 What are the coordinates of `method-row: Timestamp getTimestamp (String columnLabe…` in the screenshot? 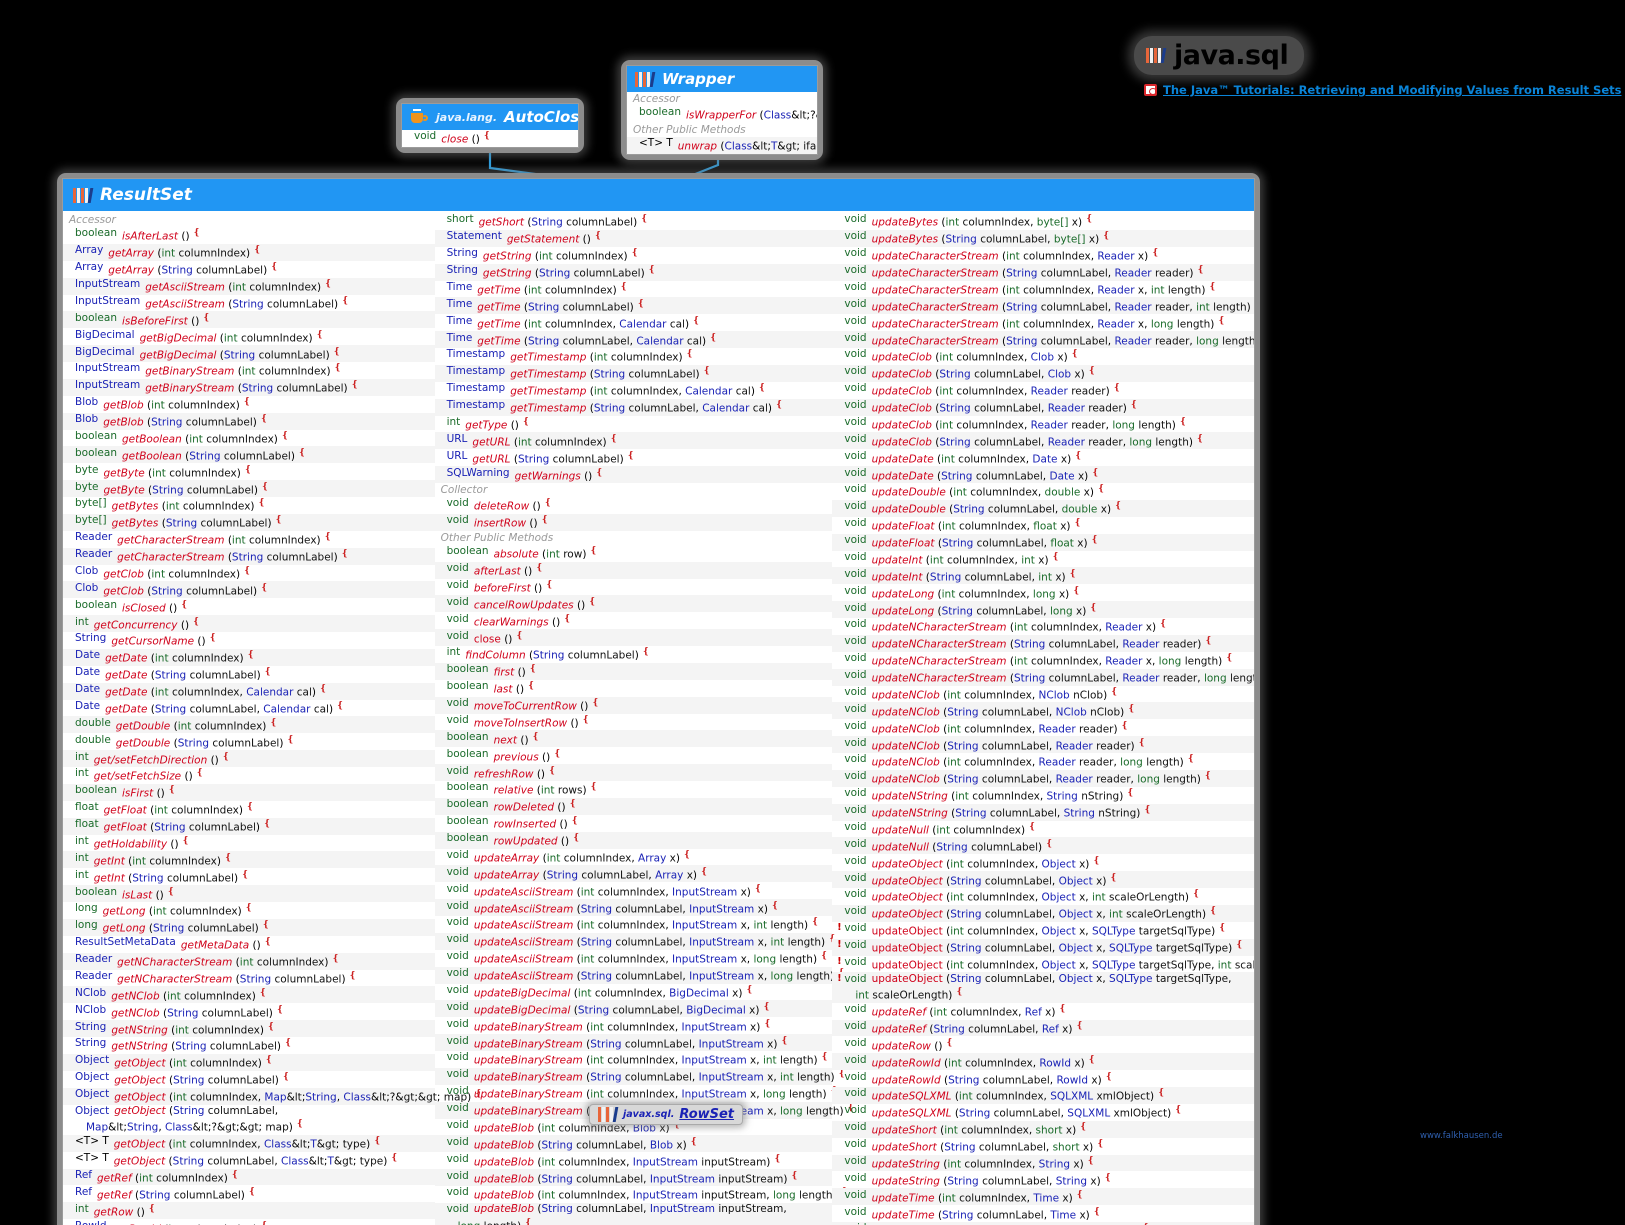 It's located at (633, 373).